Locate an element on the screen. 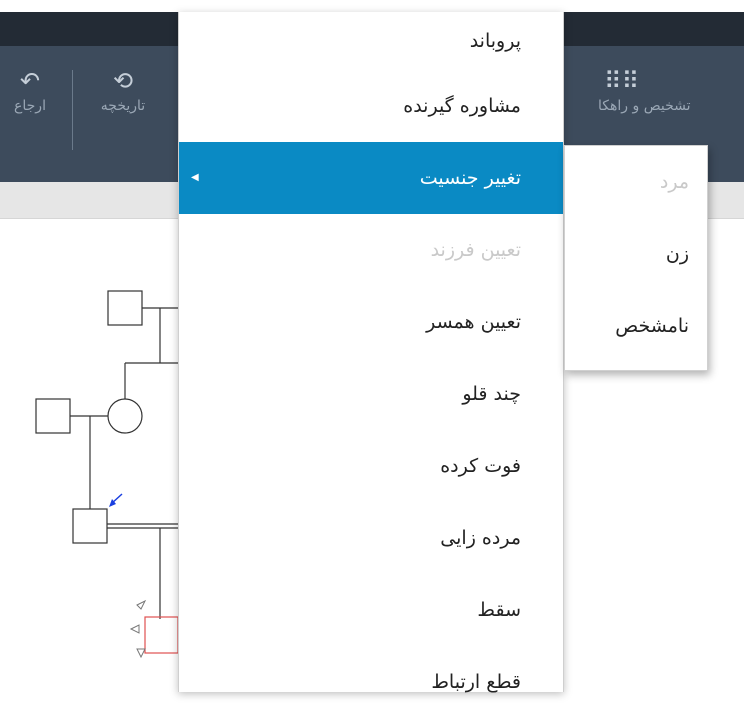 The height and width of the screenshot is (718, 744). menu-item-multiple-birth: چند قلو is located at coordinates (371, 394).